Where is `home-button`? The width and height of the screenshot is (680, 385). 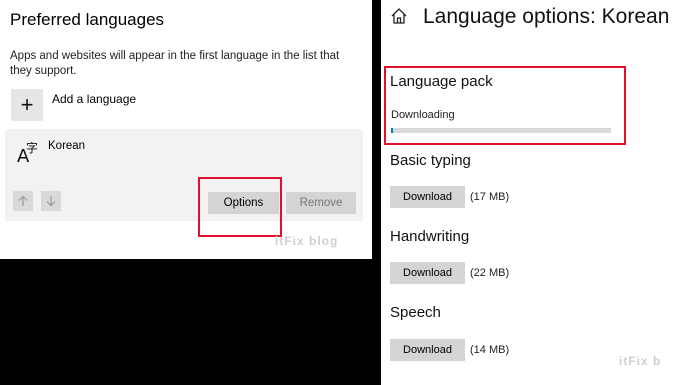 home-button is located at coordinates (399, 16).